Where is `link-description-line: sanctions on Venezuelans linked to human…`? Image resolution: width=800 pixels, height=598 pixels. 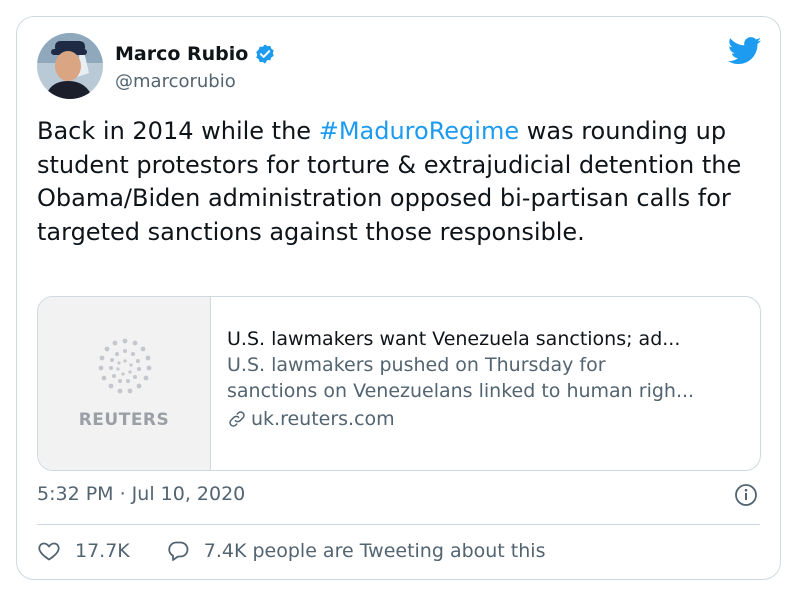
link-description-line: sanctions on Venezuelans linked to human… is located at coordinates (461, 391).